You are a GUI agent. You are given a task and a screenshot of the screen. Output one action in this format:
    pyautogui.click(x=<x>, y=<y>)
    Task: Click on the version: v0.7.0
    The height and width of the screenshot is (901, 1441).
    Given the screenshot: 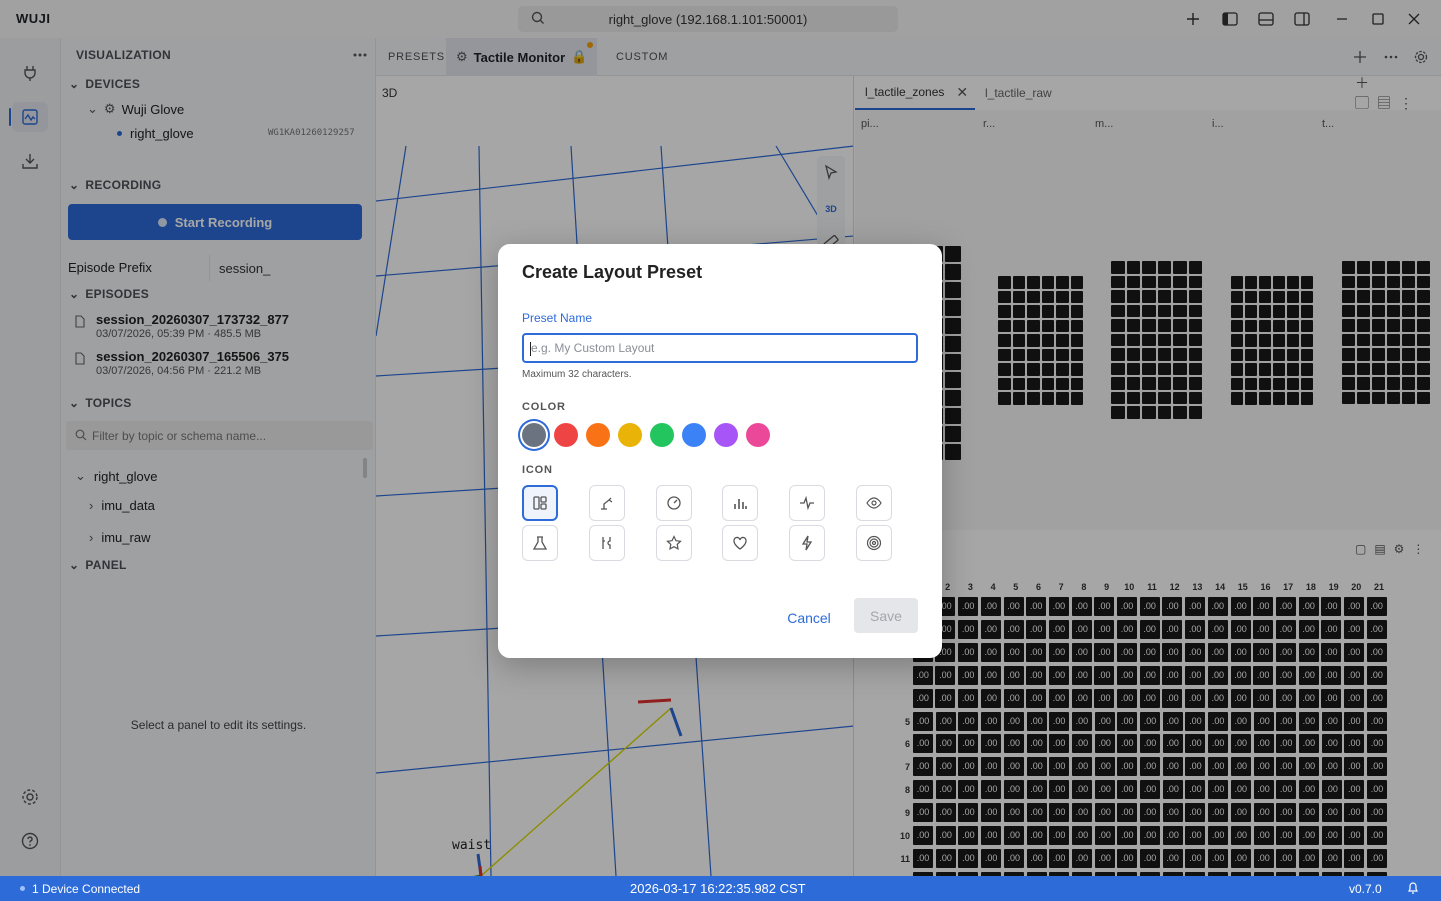 What is the action you would take?
    pyautogui.click(x=1365, y=889)
    